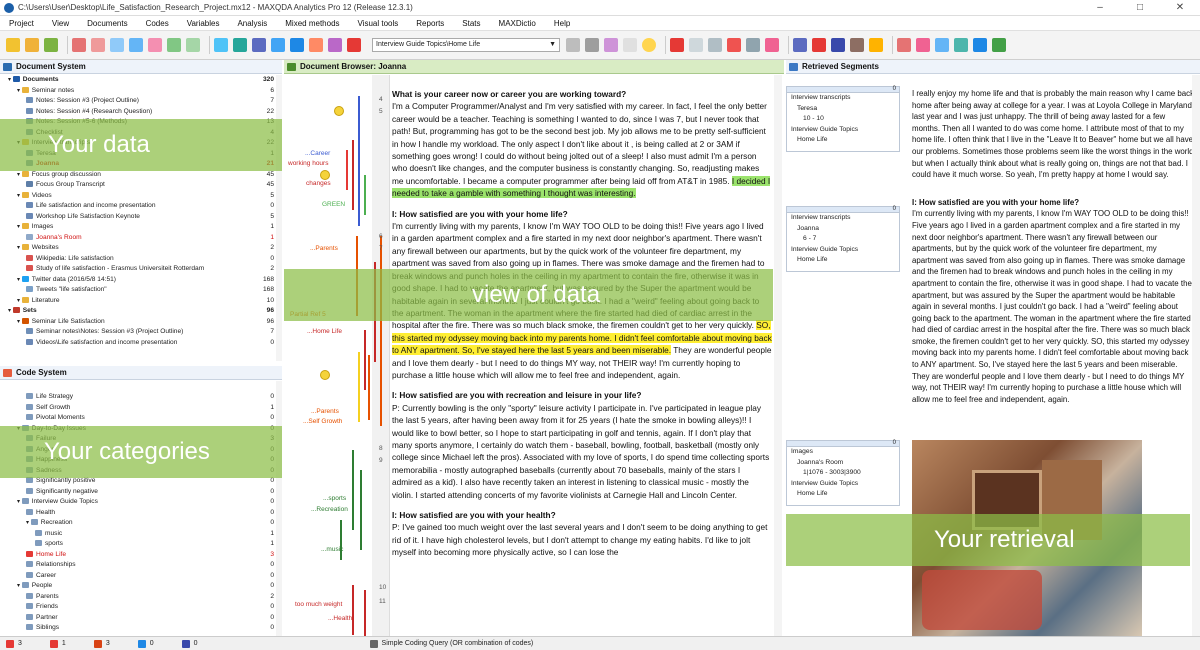  I want to click on document-row: ▾ Seminar notes 6, so click(143, 91).